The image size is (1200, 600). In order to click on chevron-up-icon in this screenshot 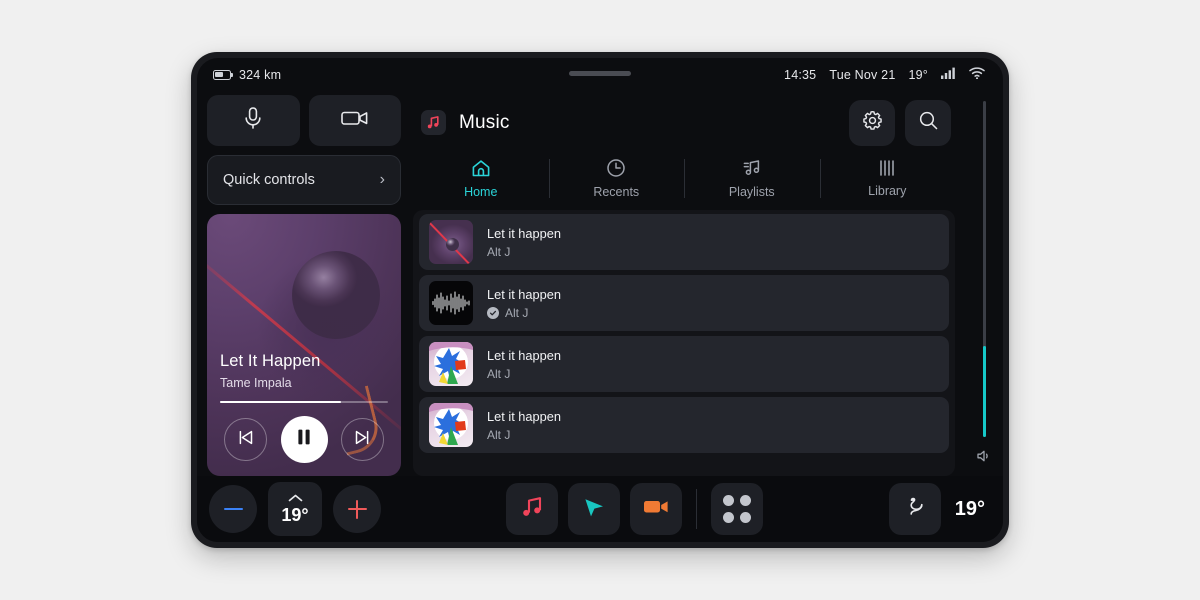, I will do `click(295, 498)`.